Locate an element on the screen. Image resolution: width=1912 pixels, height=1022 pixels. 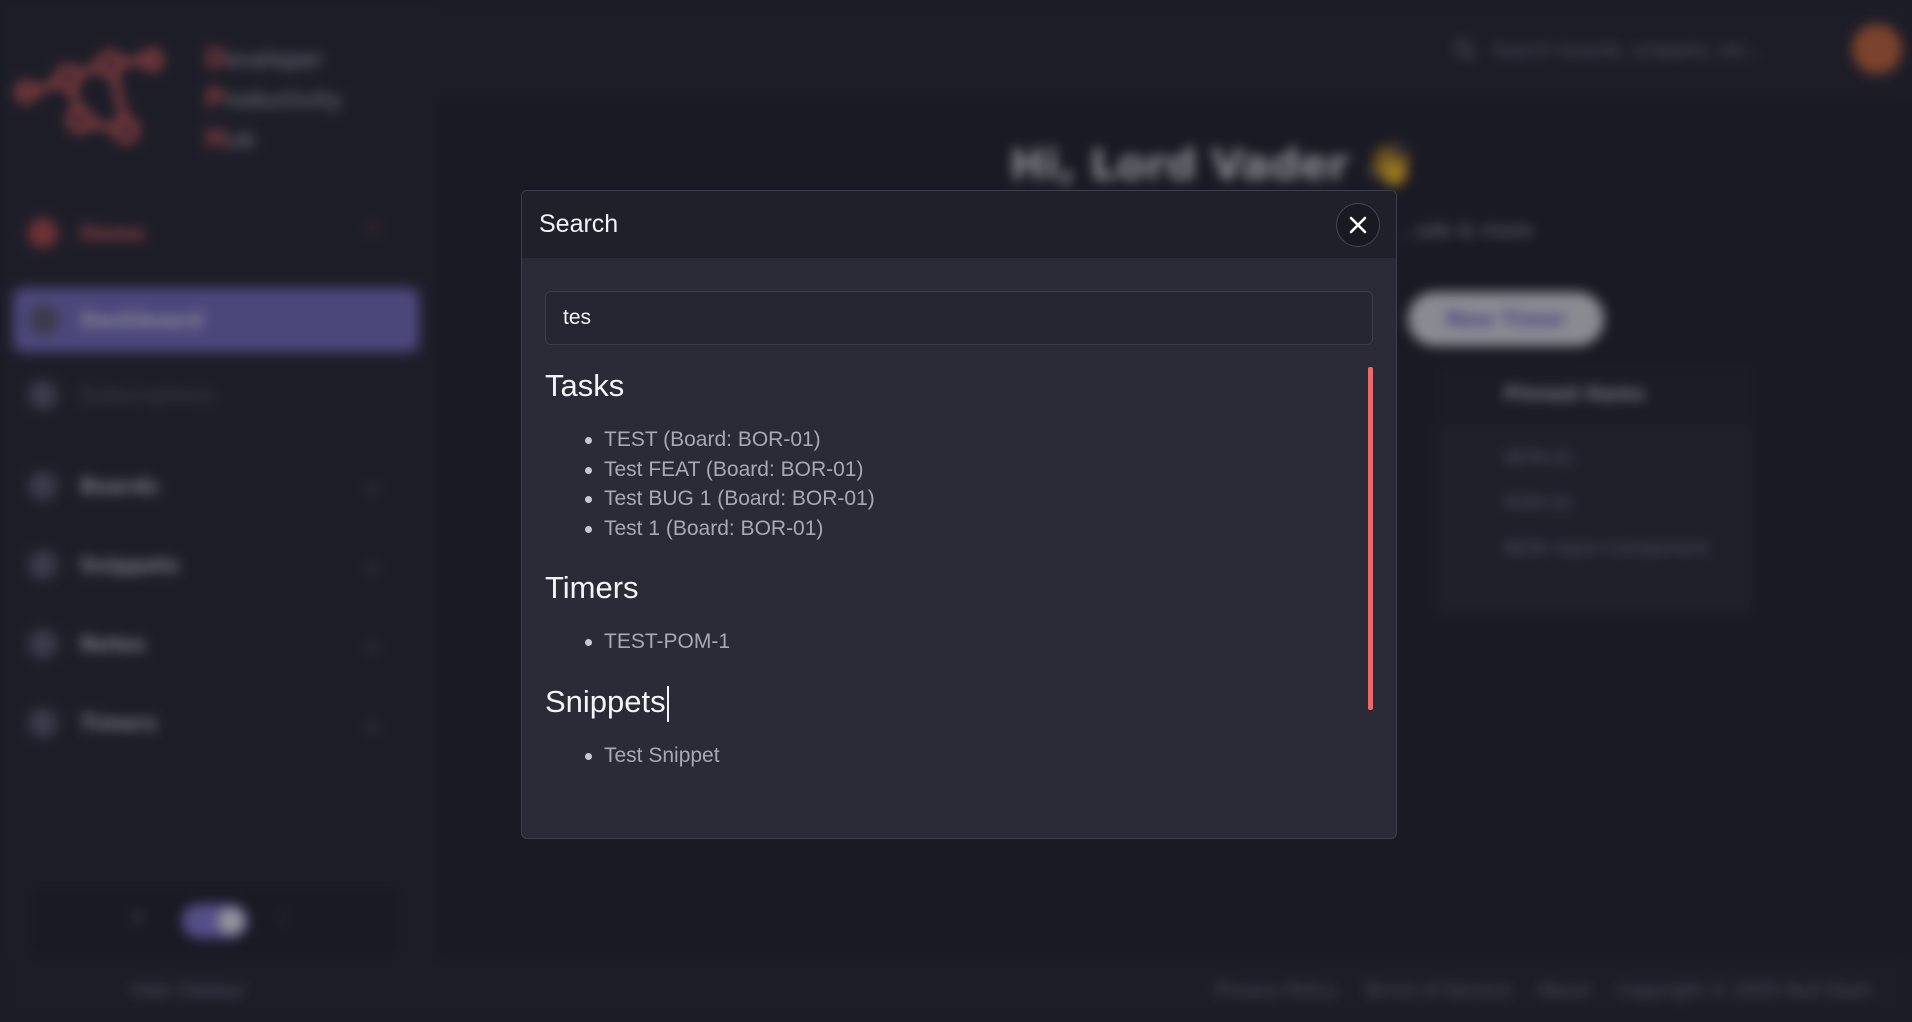
result-item: TEST (Board: BOR-01) is located at coordinates (945, 440).